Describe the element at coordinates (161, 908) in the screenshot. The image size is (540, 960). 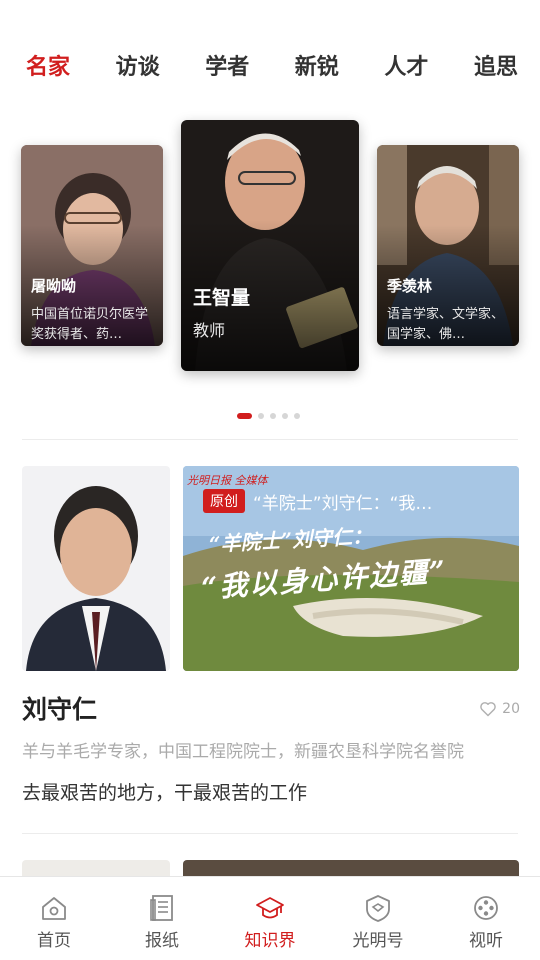
I see `newspaper-icon` at that location.